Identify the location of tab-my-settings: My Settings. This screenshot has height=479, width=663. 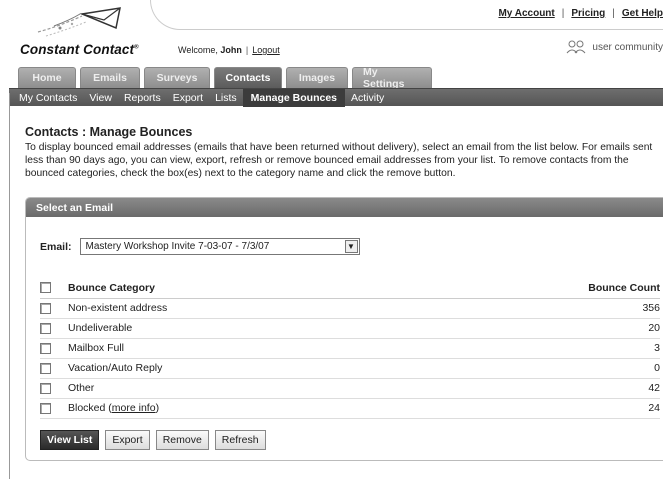
(392, 78).